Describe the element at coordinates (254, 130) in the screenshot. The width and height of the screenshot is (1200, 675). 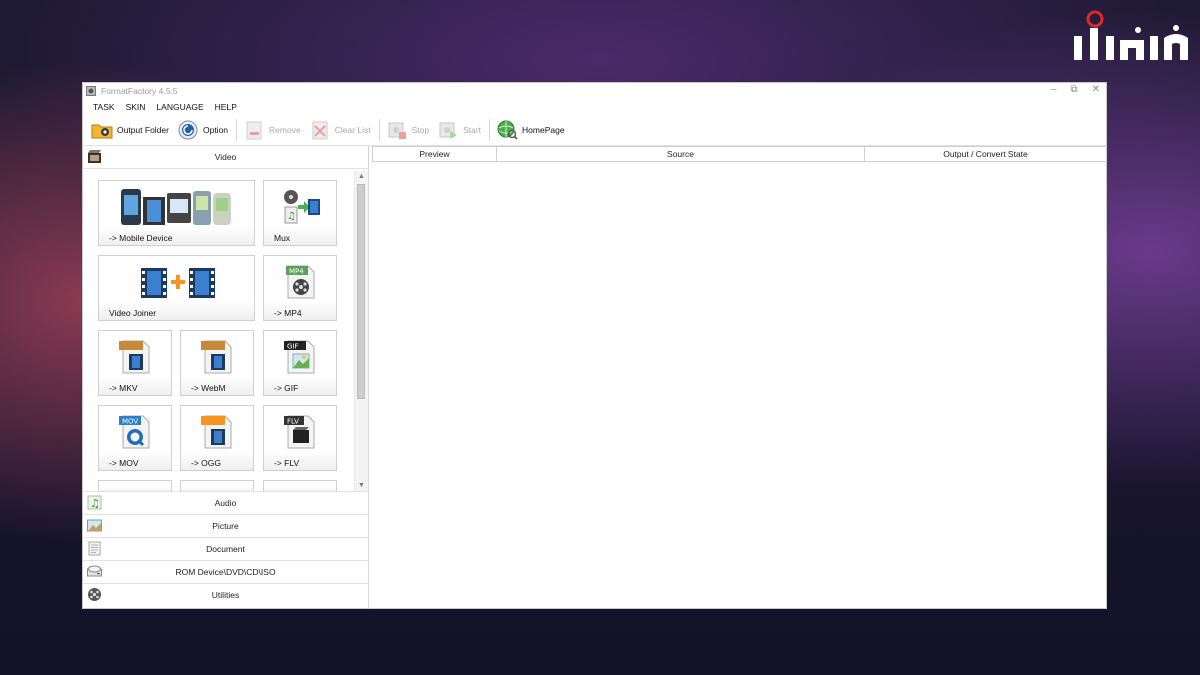
I see `remove-icon` at that location.